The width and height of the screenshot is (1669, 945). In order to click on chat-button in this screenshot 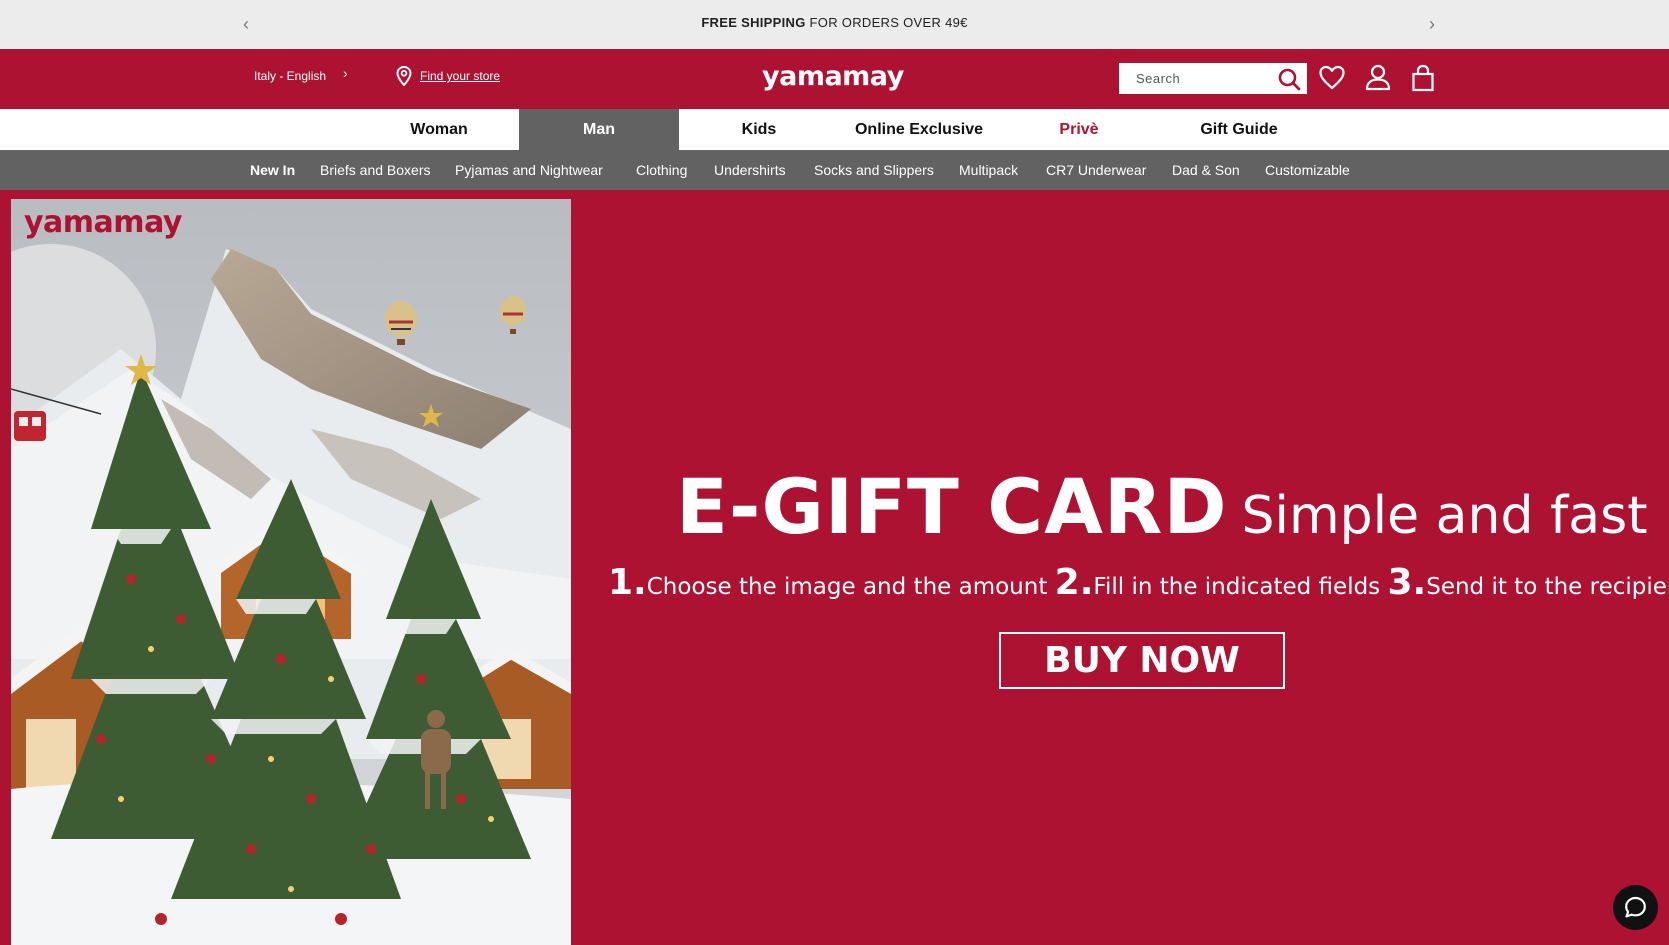, I will do `click(1635, 907)`.